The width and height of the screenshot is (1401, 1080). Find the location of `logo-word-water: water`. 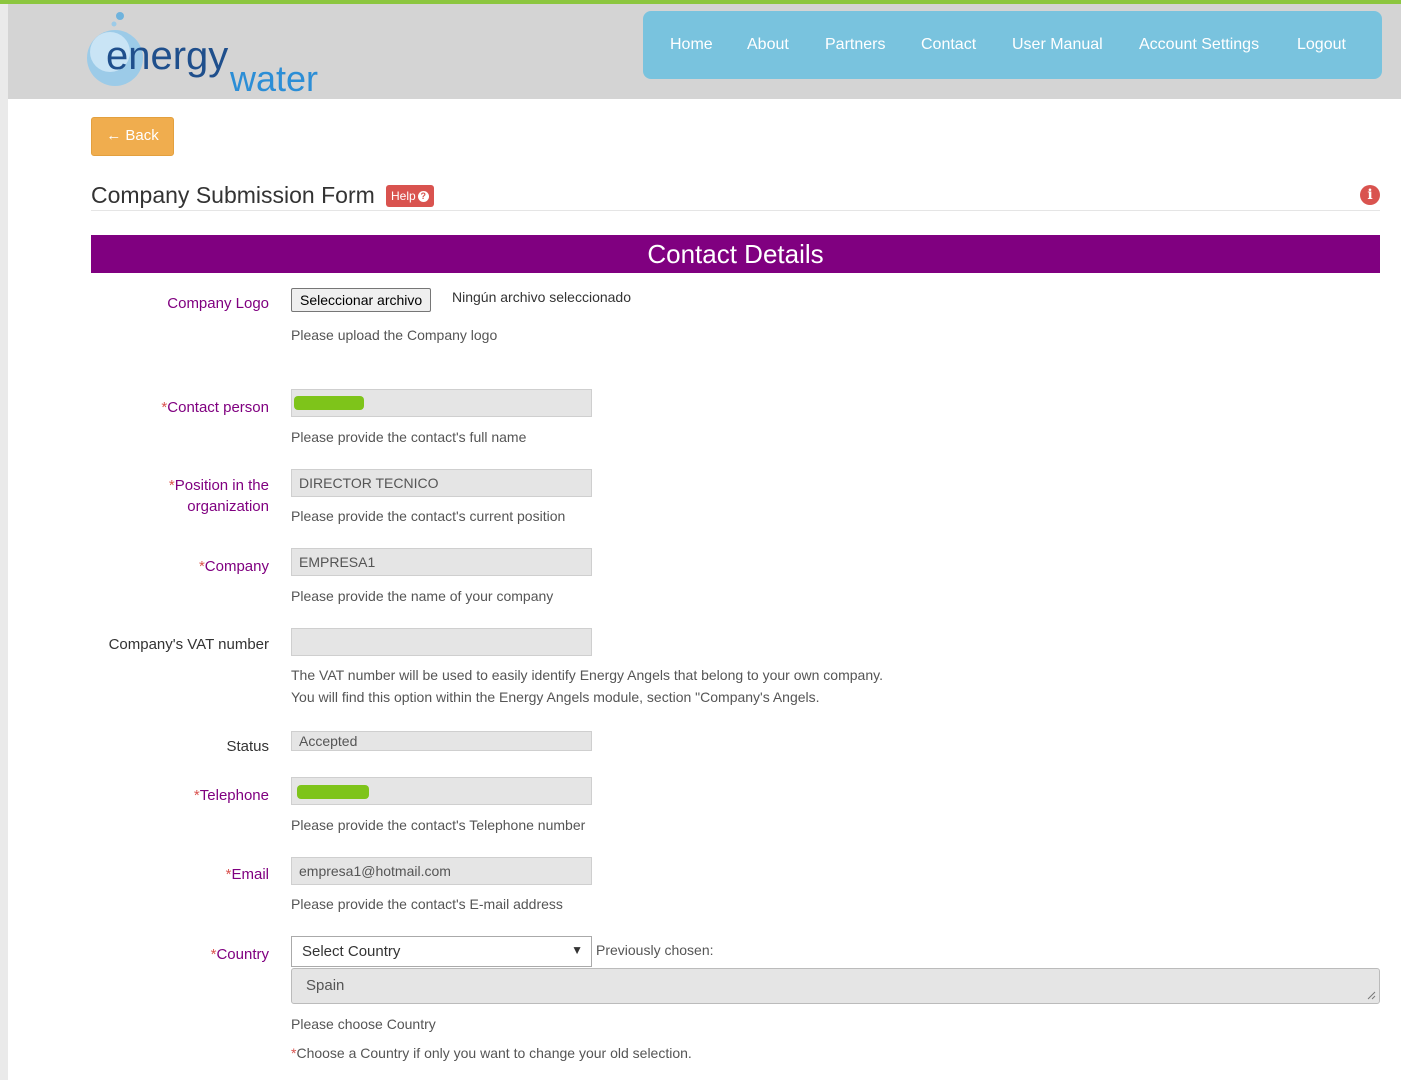

logo-word-water: water is located at coordinates (274, 78).